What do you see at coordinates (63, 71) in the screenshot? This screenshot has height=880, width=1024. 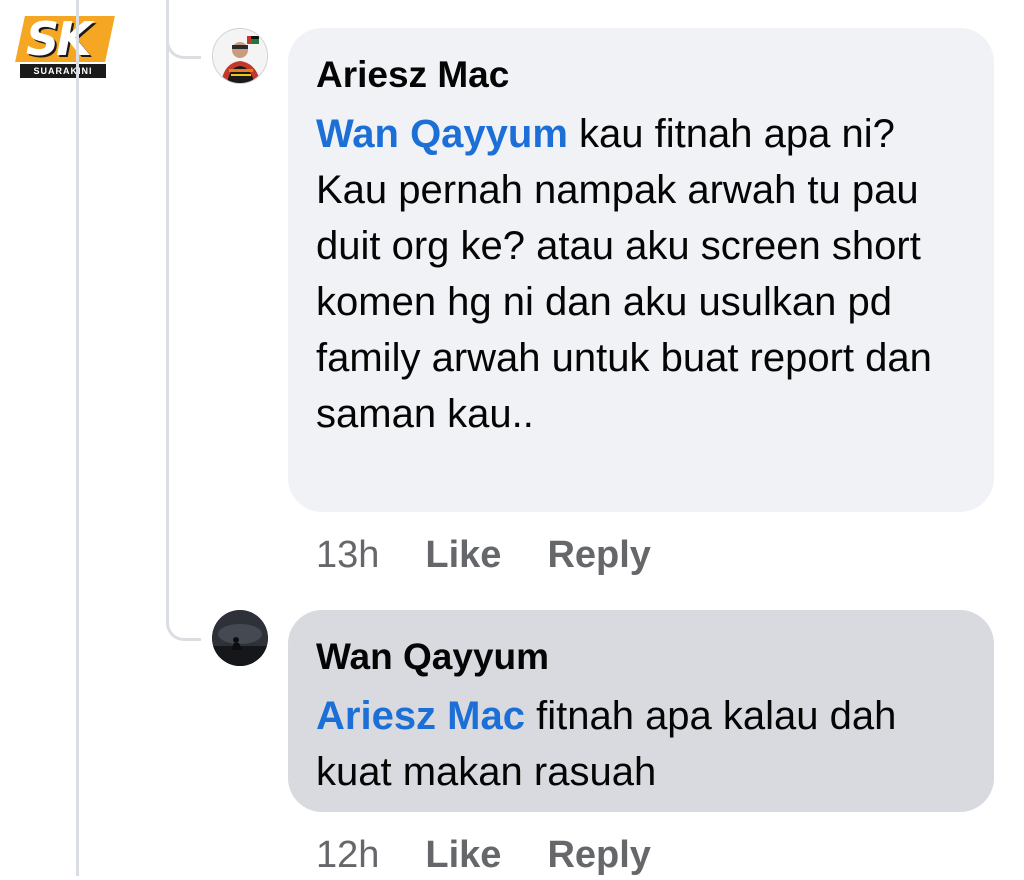 I see `logo-wordmark: SUARAKINI` at bounding box center [63, 71].